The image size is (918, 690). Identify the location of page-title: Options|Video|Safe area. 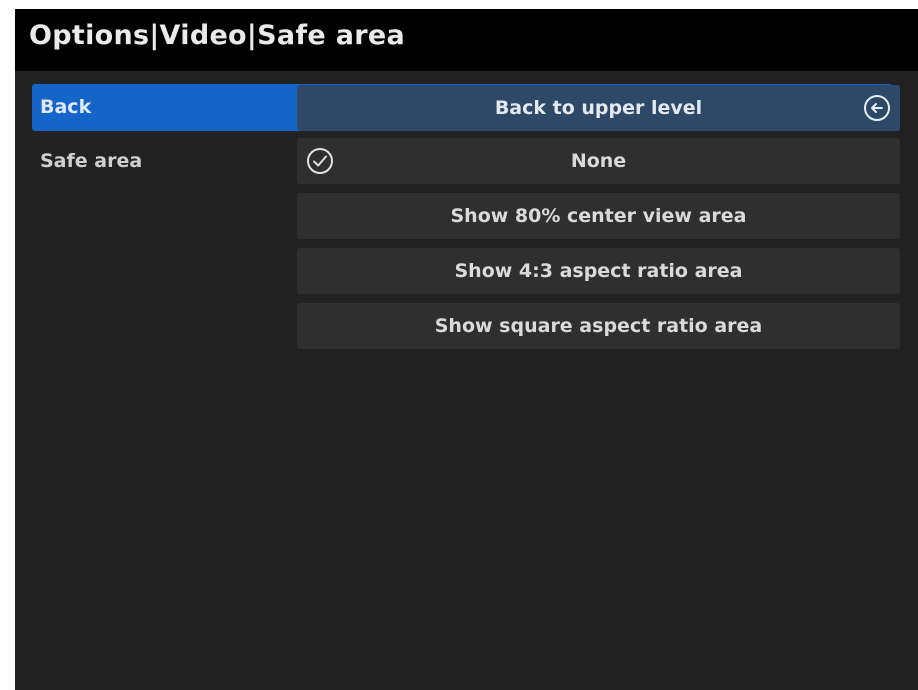
(217, 35).